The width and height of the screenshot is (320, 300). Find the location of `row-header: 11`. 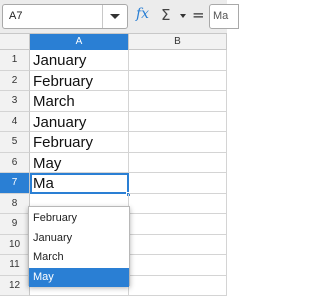

row-header: 11 is located at coordinates (15, 265).